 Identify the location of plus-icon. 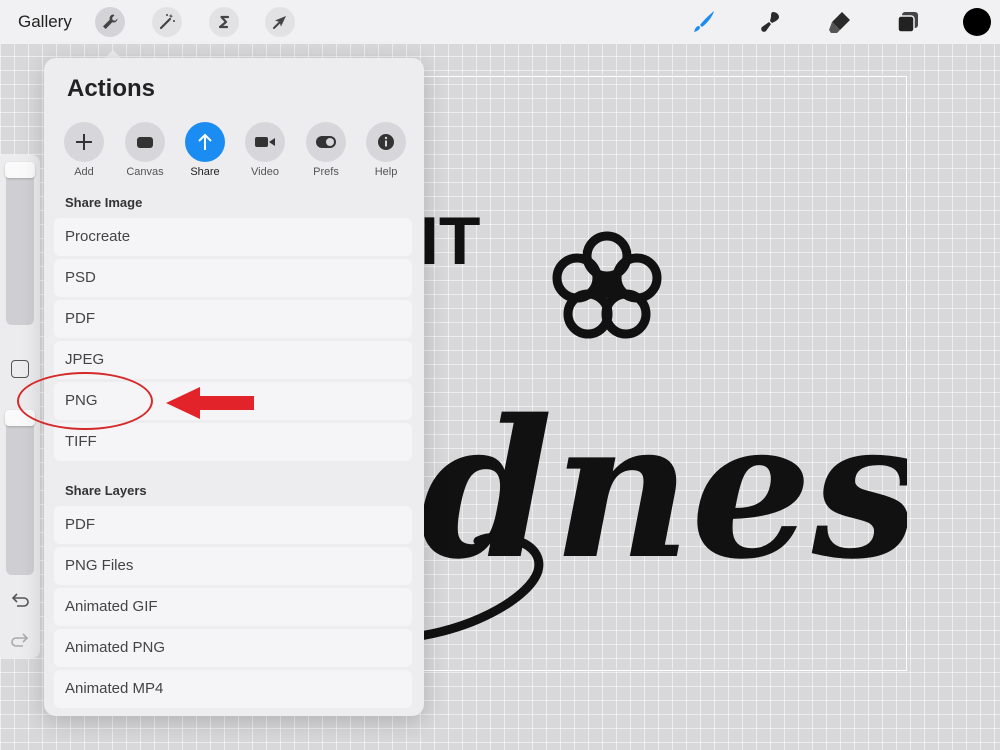
(84, 142).